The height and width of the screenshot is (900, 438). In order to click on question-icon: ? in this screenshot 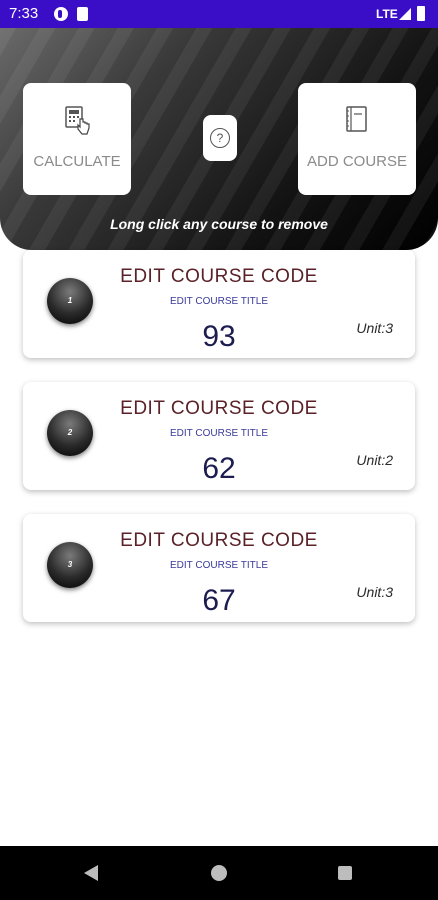, I will do `click(220, 138)`.